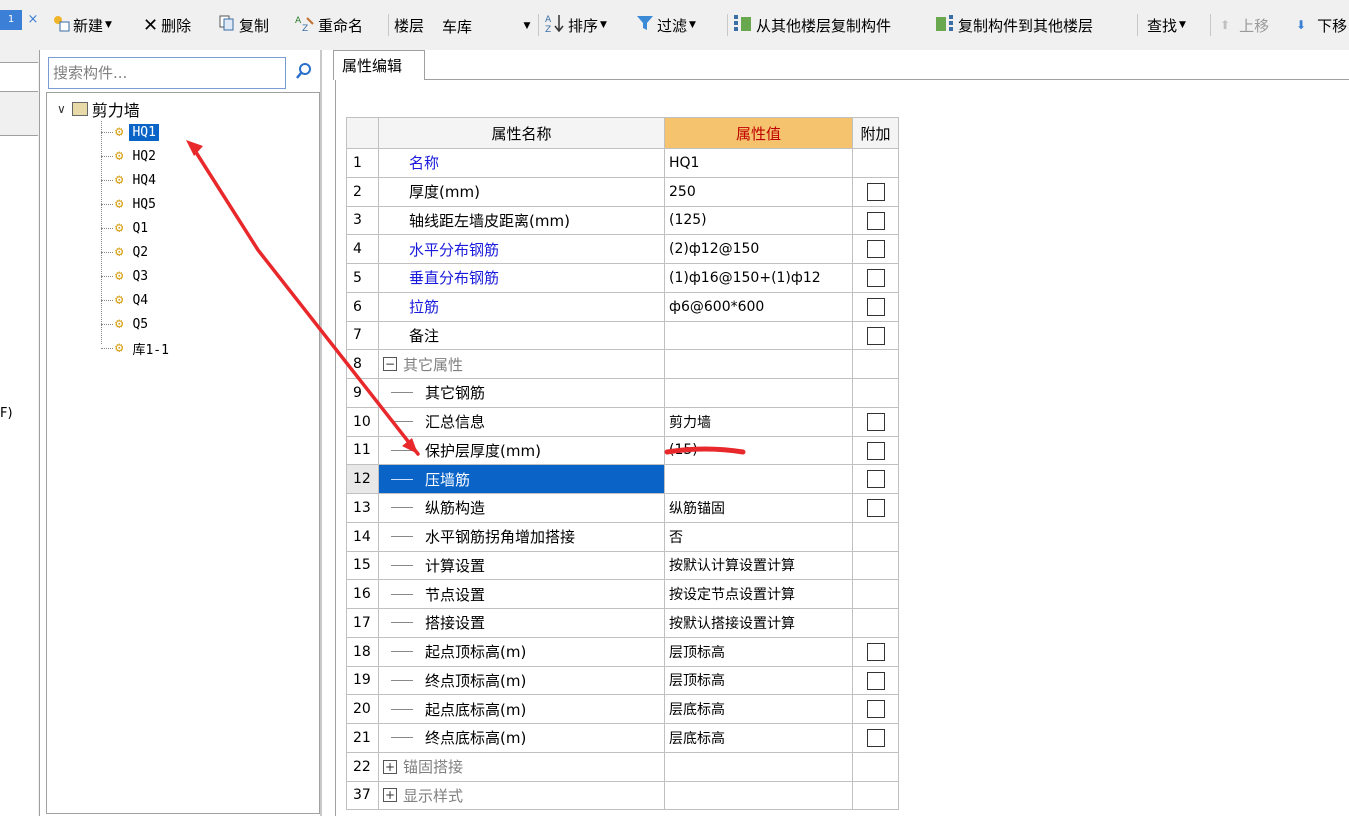  I want to click on property-value-cell: 250, so click(758, 191).